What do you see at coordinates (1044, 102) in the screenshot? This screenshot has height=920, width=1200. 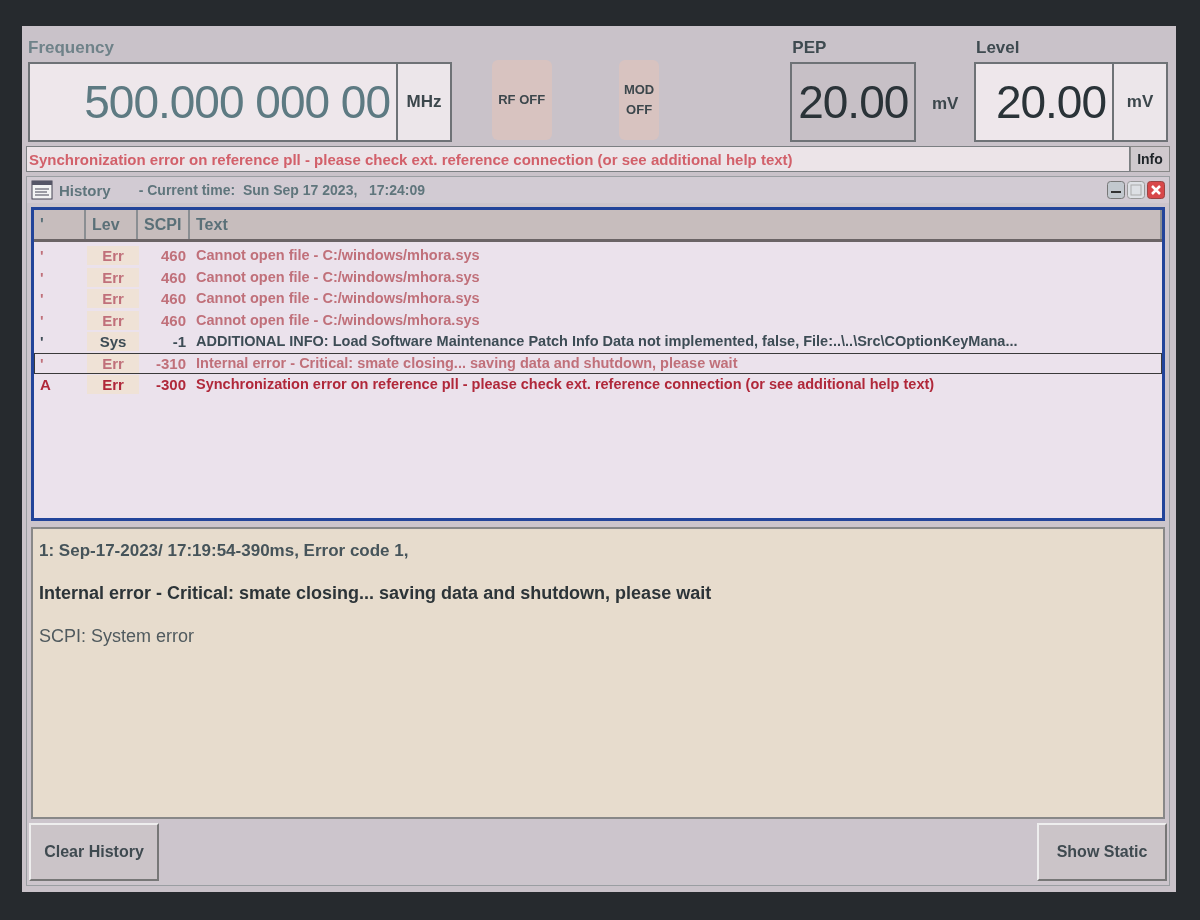 I see `level-field: 20.00` at bounding box center [1044, 102].